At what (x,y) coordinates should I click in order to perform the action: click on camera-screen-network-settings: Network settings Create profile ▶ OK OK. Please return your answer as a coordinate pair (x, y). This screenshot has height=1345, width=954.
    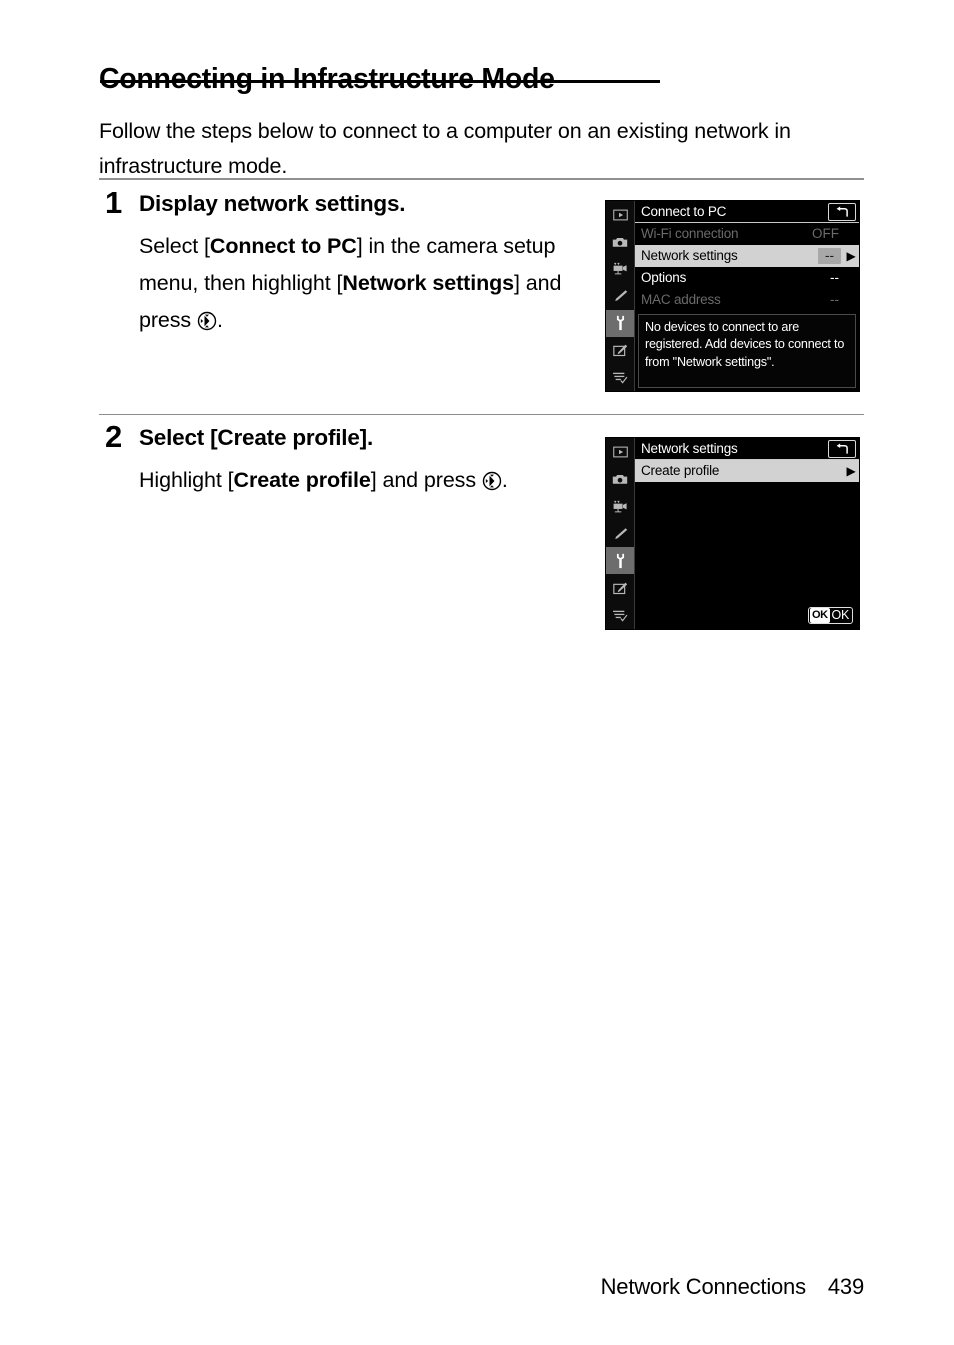
    Looking at the image, I should click on (732, 533).